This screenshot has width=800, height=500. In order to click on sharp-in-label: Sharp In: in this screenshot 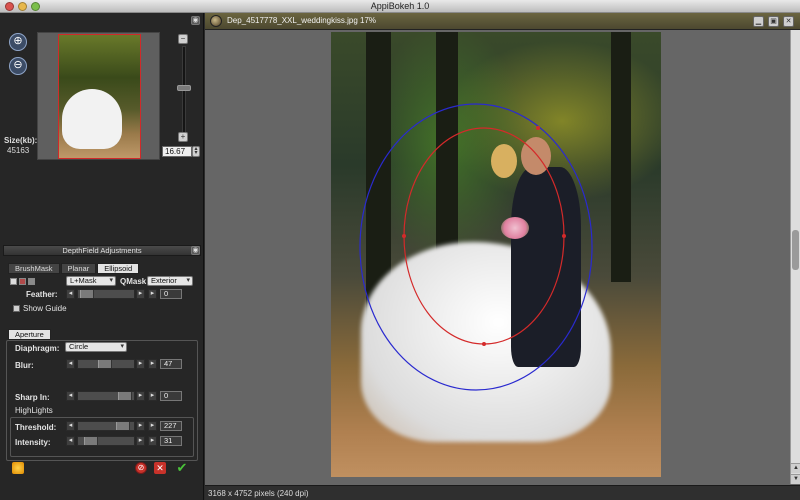, I will do `click(32, 397)`.